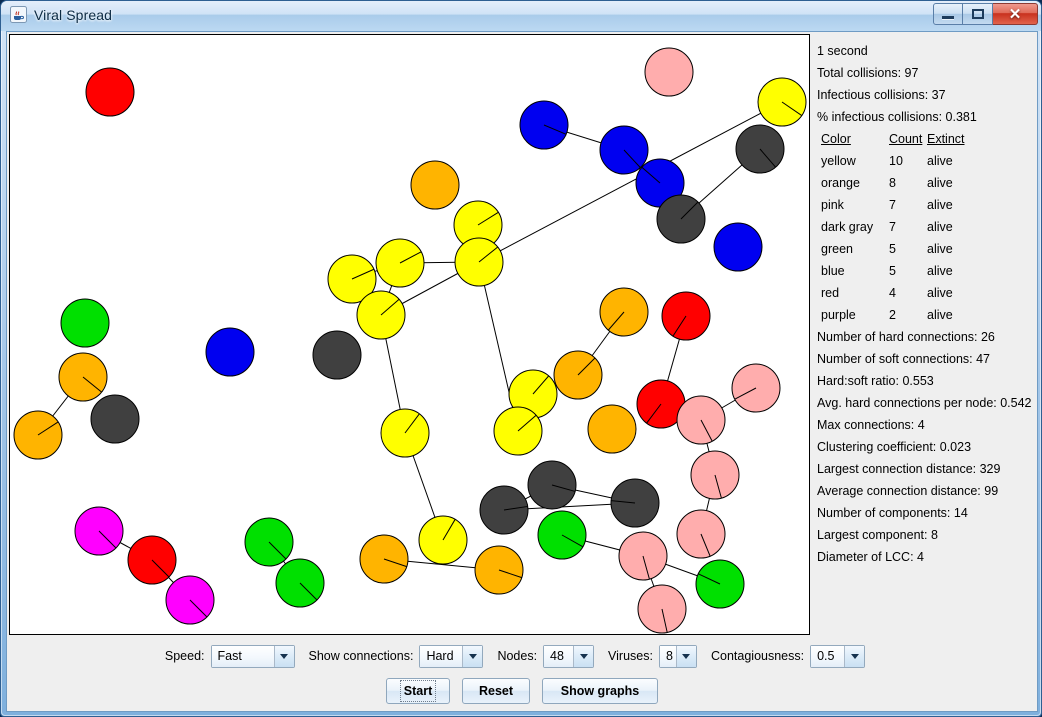 This screenshot has height=717, width=1042. Describe the element at coordinates (252, 656) in the screenshot. I see `speed-select: Fast` at that location.